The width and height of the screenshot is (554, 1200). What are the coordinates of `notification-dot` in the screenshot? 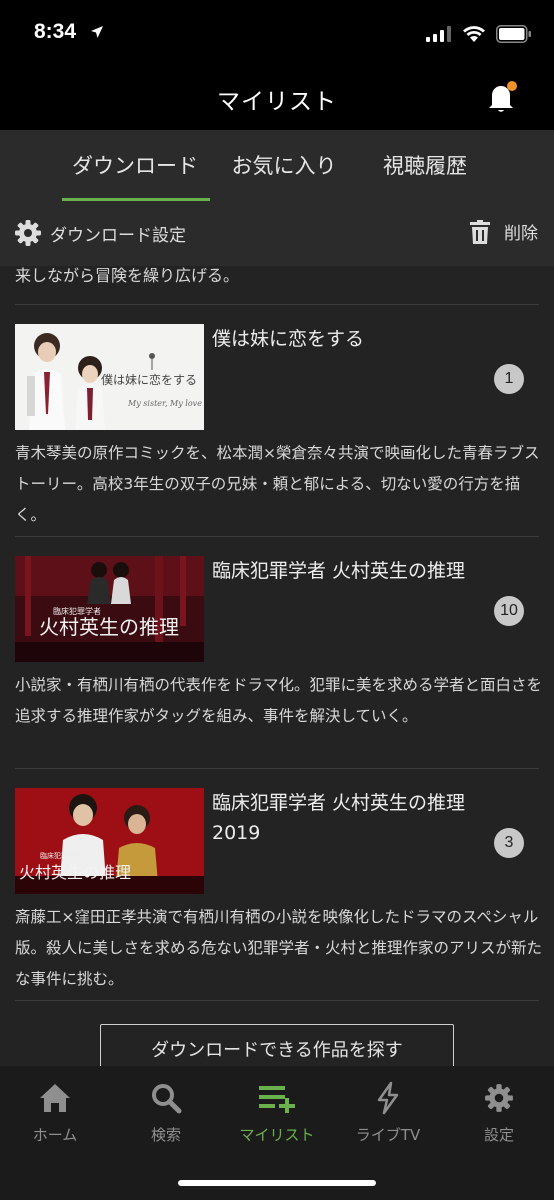 It's located at (512, 86).